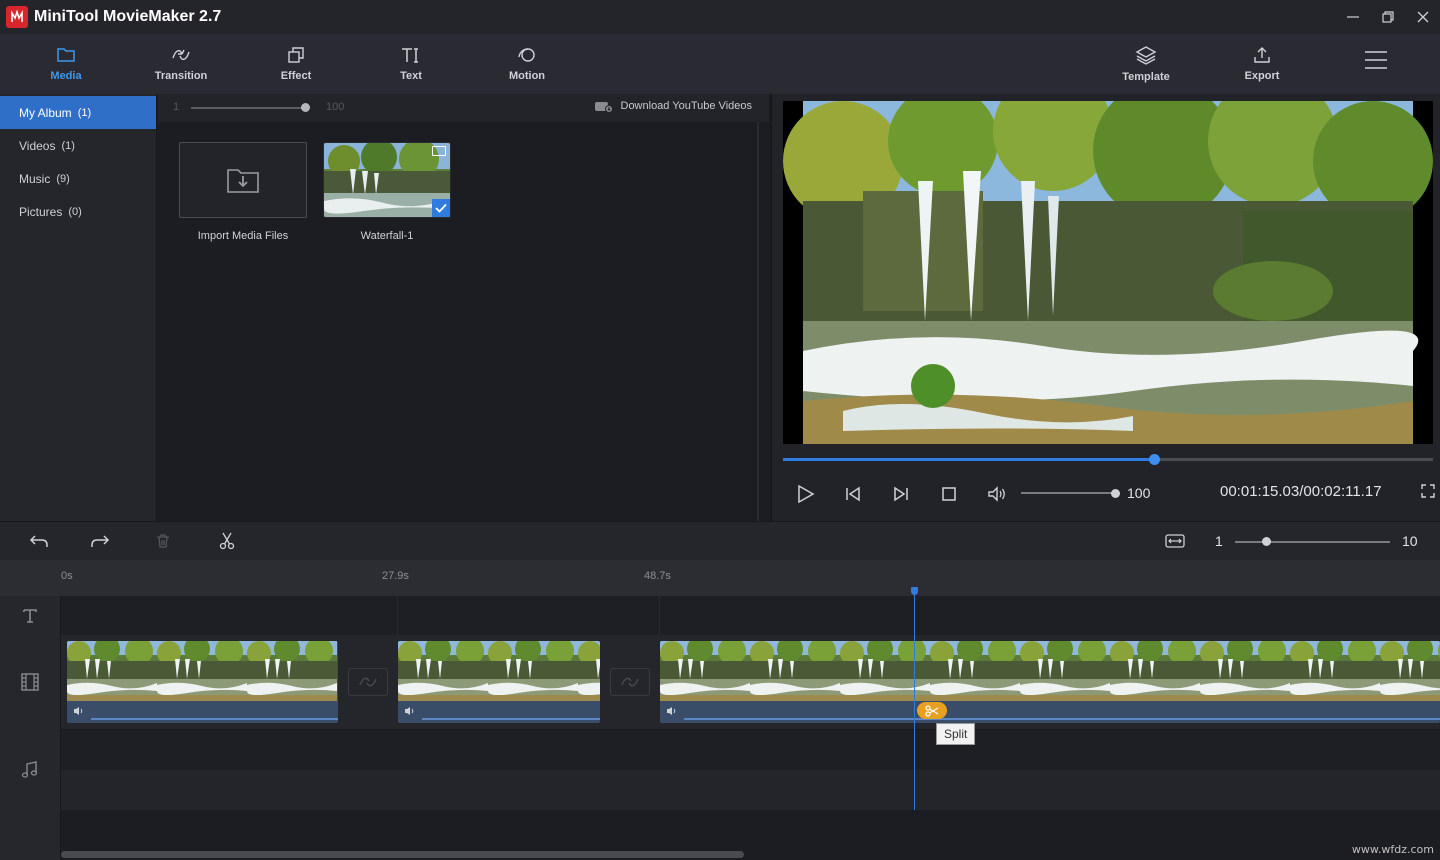 The width and height of the screenshot is (1440, 860). What do you see at coordinates (227, 541) in the screenshot?
I see `scissors-button` at bounding box center [227, 541].